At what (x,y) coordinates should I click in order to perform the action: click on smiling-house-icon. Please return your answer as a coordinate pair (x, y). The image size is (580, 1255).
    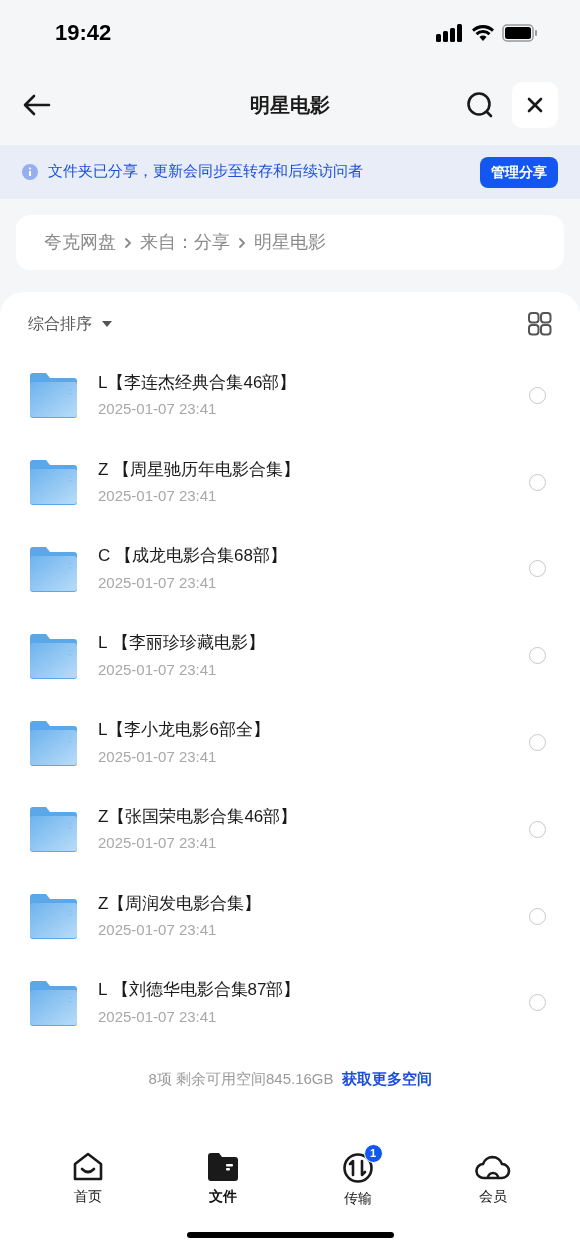
    Looking at the image, I should click on (87, 1167).